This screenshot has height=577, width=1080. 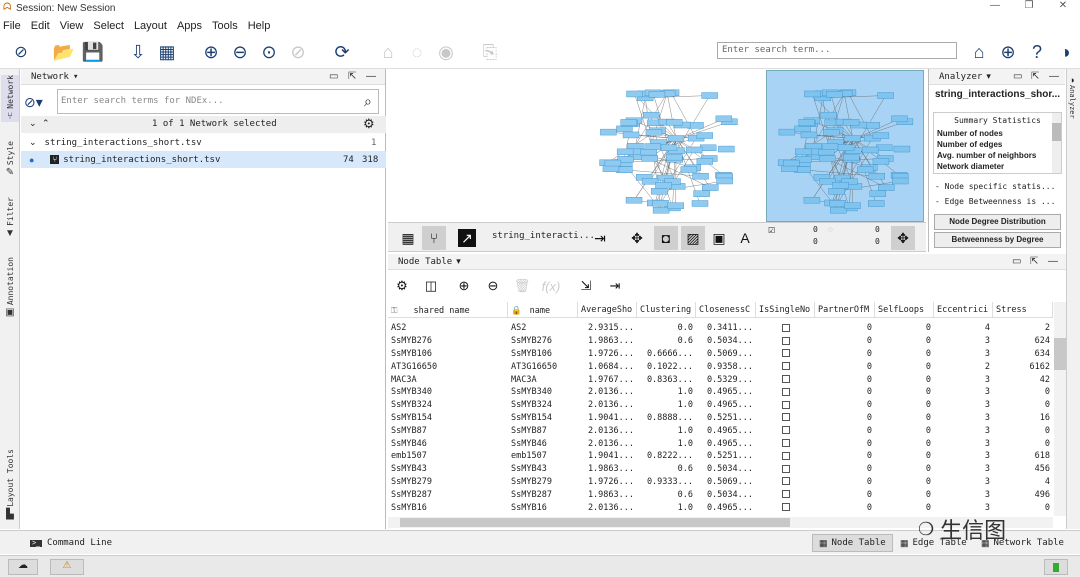 What do you see at coordinates (75, 77) in the screenshot?
I see `network-panel-dropdown-icon: ▾` at bounding box center [75, 77].